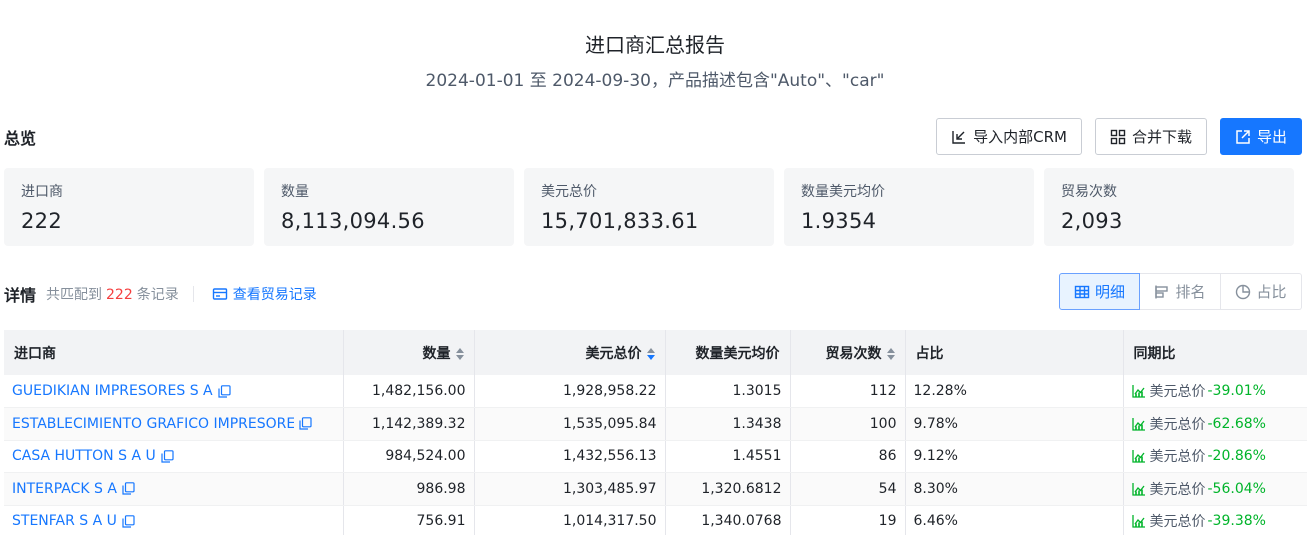  I want to click on cell-importer: GUEDIKIAN IMPRESORES S A, so click(174, 391).